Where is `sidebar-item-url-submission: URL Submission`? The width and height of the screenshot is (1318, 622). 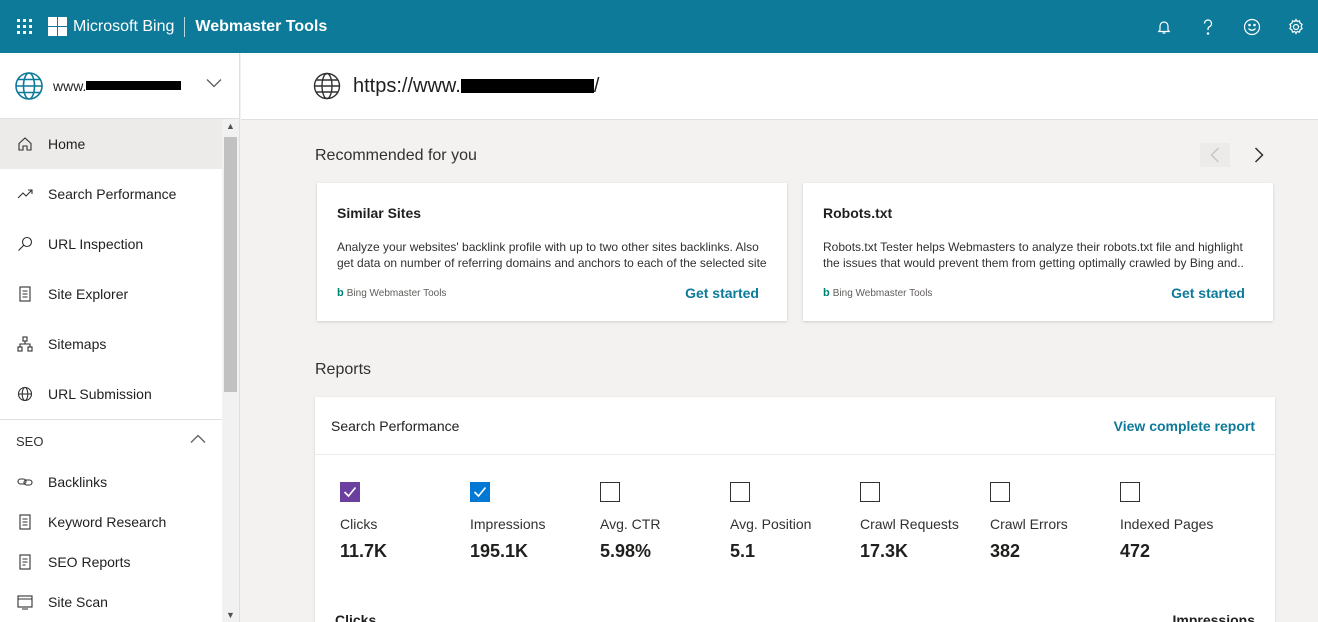
sidebar-item-url-submission: URL Submission is located at coordinates (111, 394).